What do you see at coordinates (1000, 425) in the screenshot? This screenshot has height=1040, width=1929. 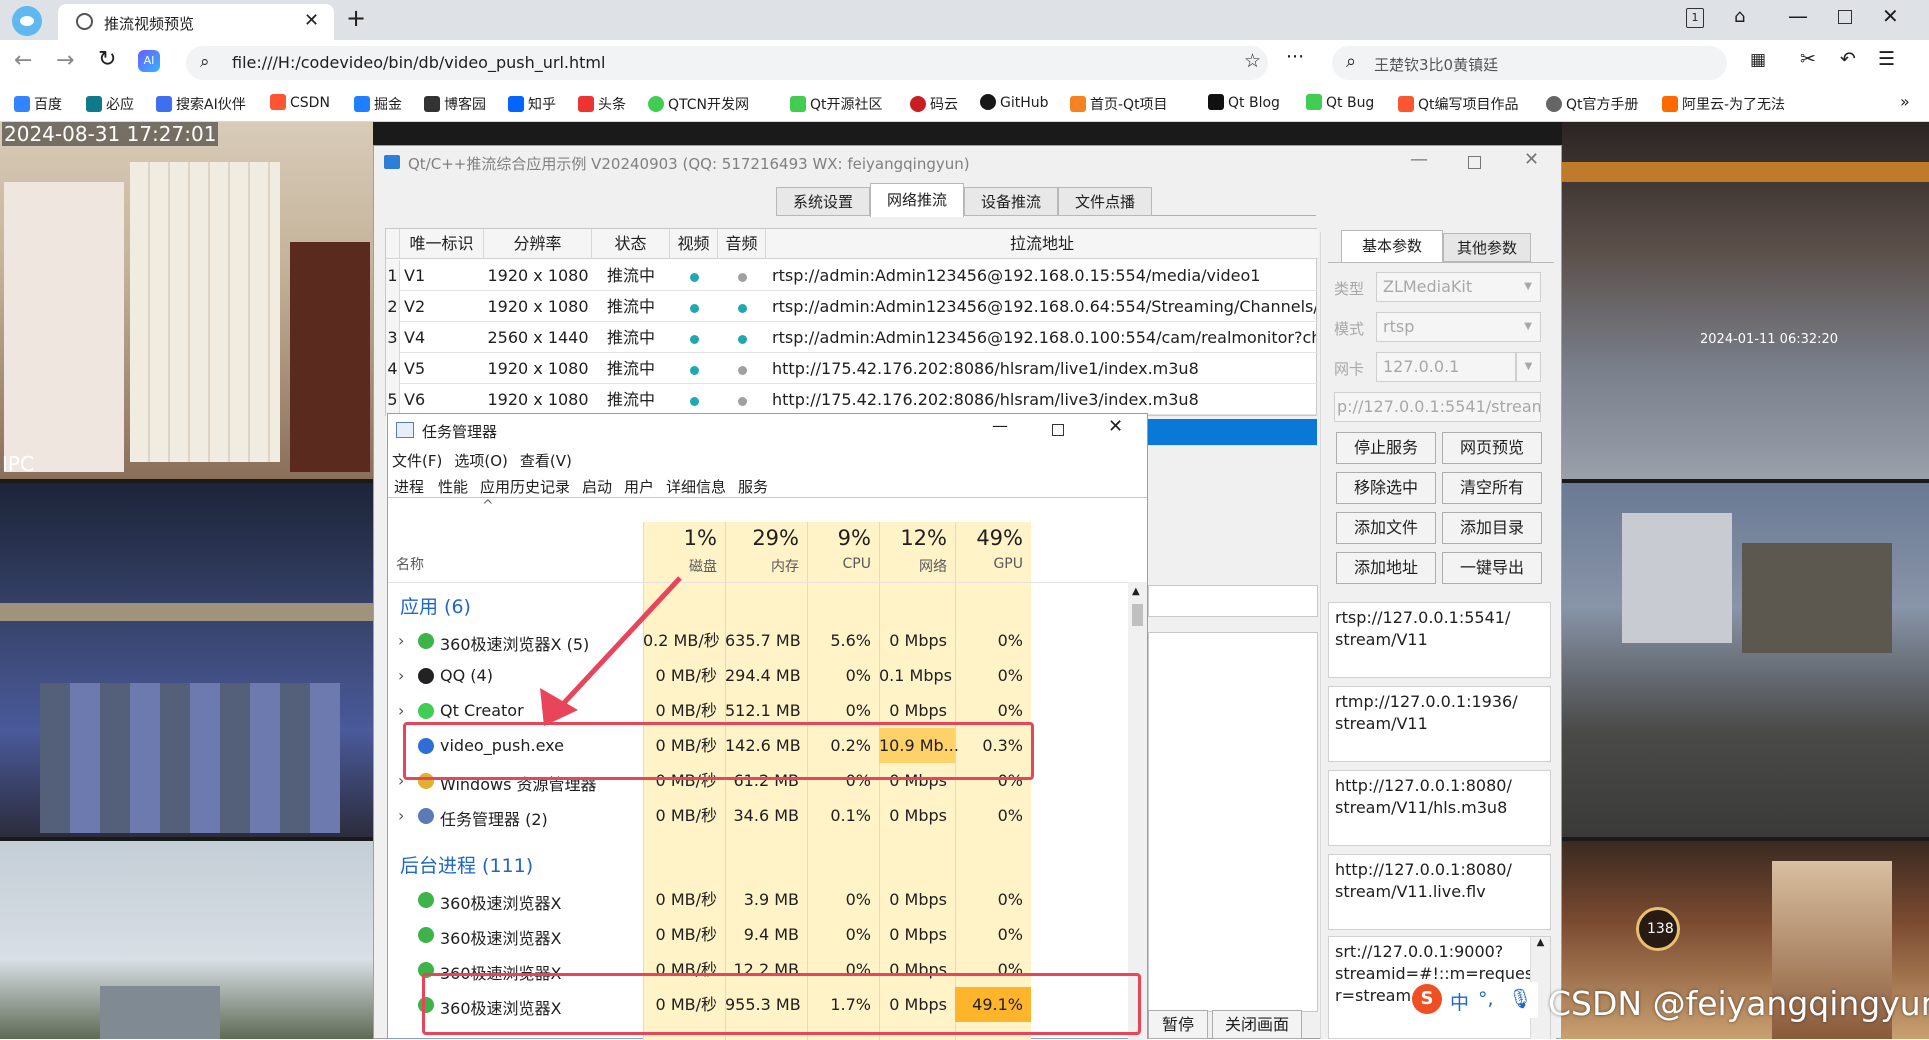 I see `taskmgr-minimize-icon: —` at bounding box center [1000, 425].